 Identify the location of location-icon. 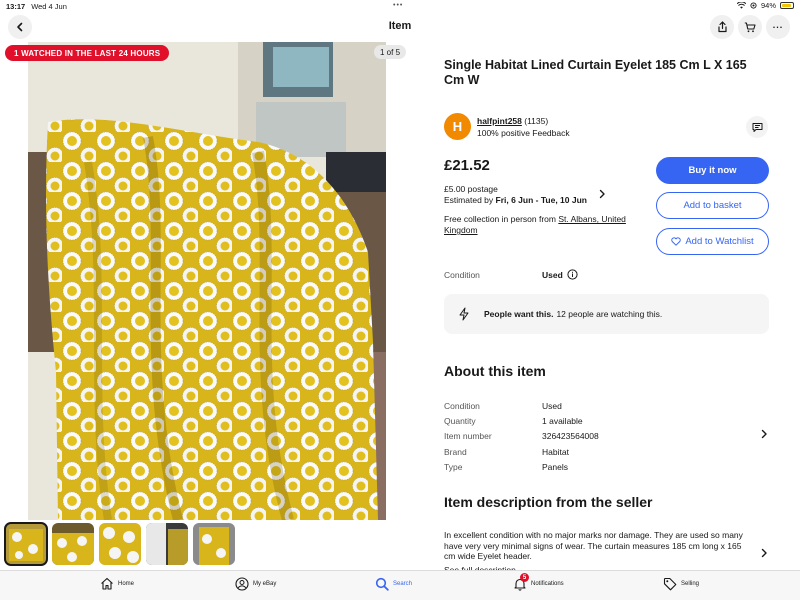
(753, 5).